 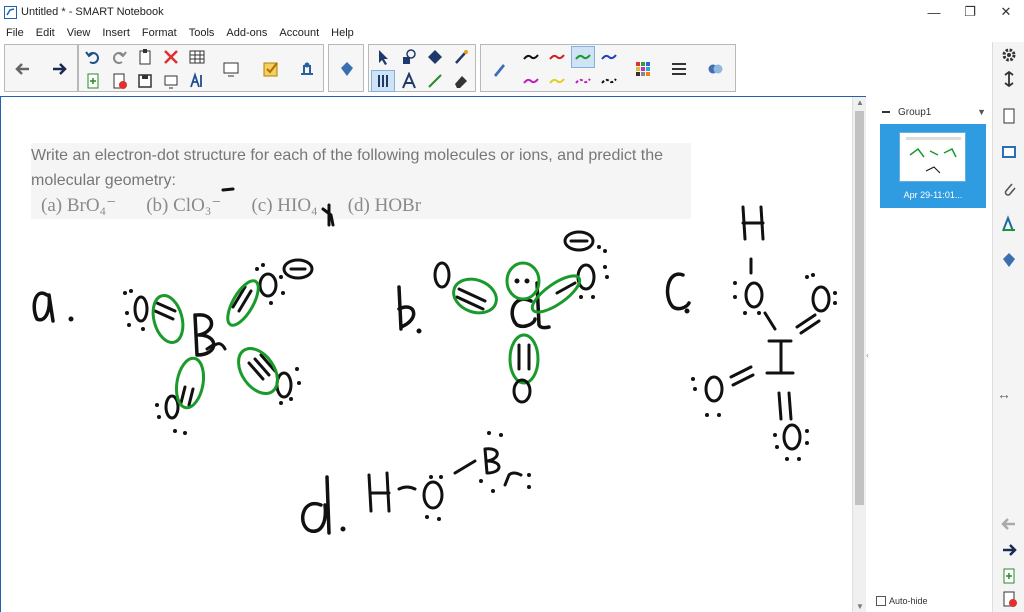 What do you see at coordinates (93, 57) in the screenshot?
I see `undo-icon` at bounding box center [93, 57].